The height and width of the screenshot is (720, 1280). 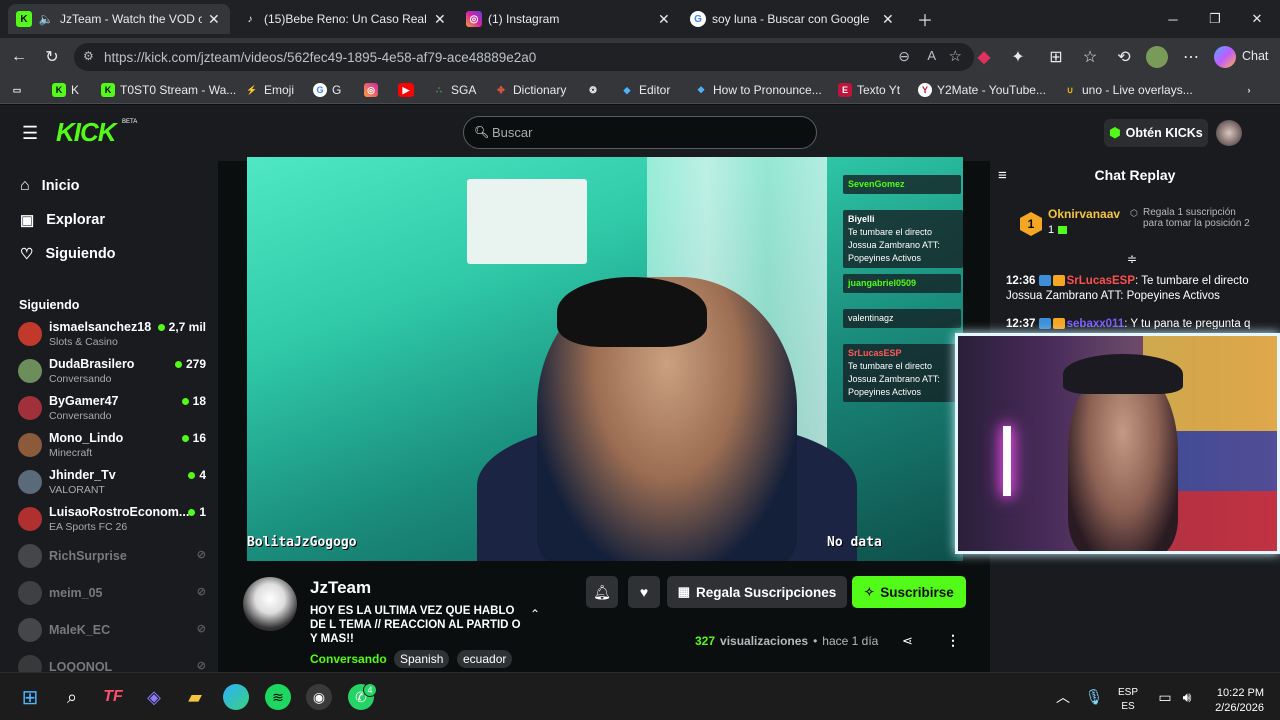 I want to click on tray-chevron-icon: ︿, so click(x=1063, y=697).